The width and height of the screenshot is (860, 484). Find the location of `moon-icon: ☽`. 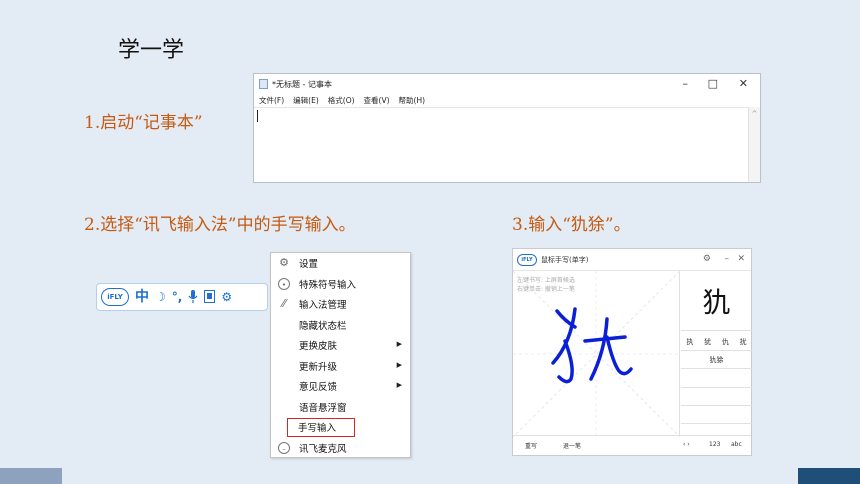

moon-icon: ☽ is located at coordinates (160, 297).